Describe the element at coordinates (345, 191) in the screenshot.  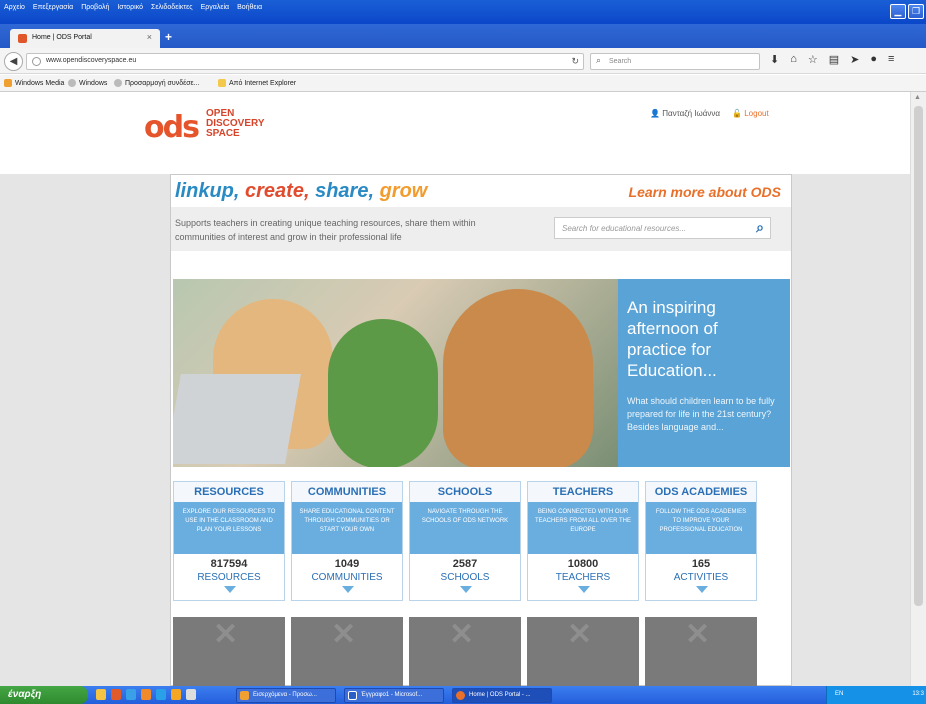
I see `tagline-share: share,` at that location.